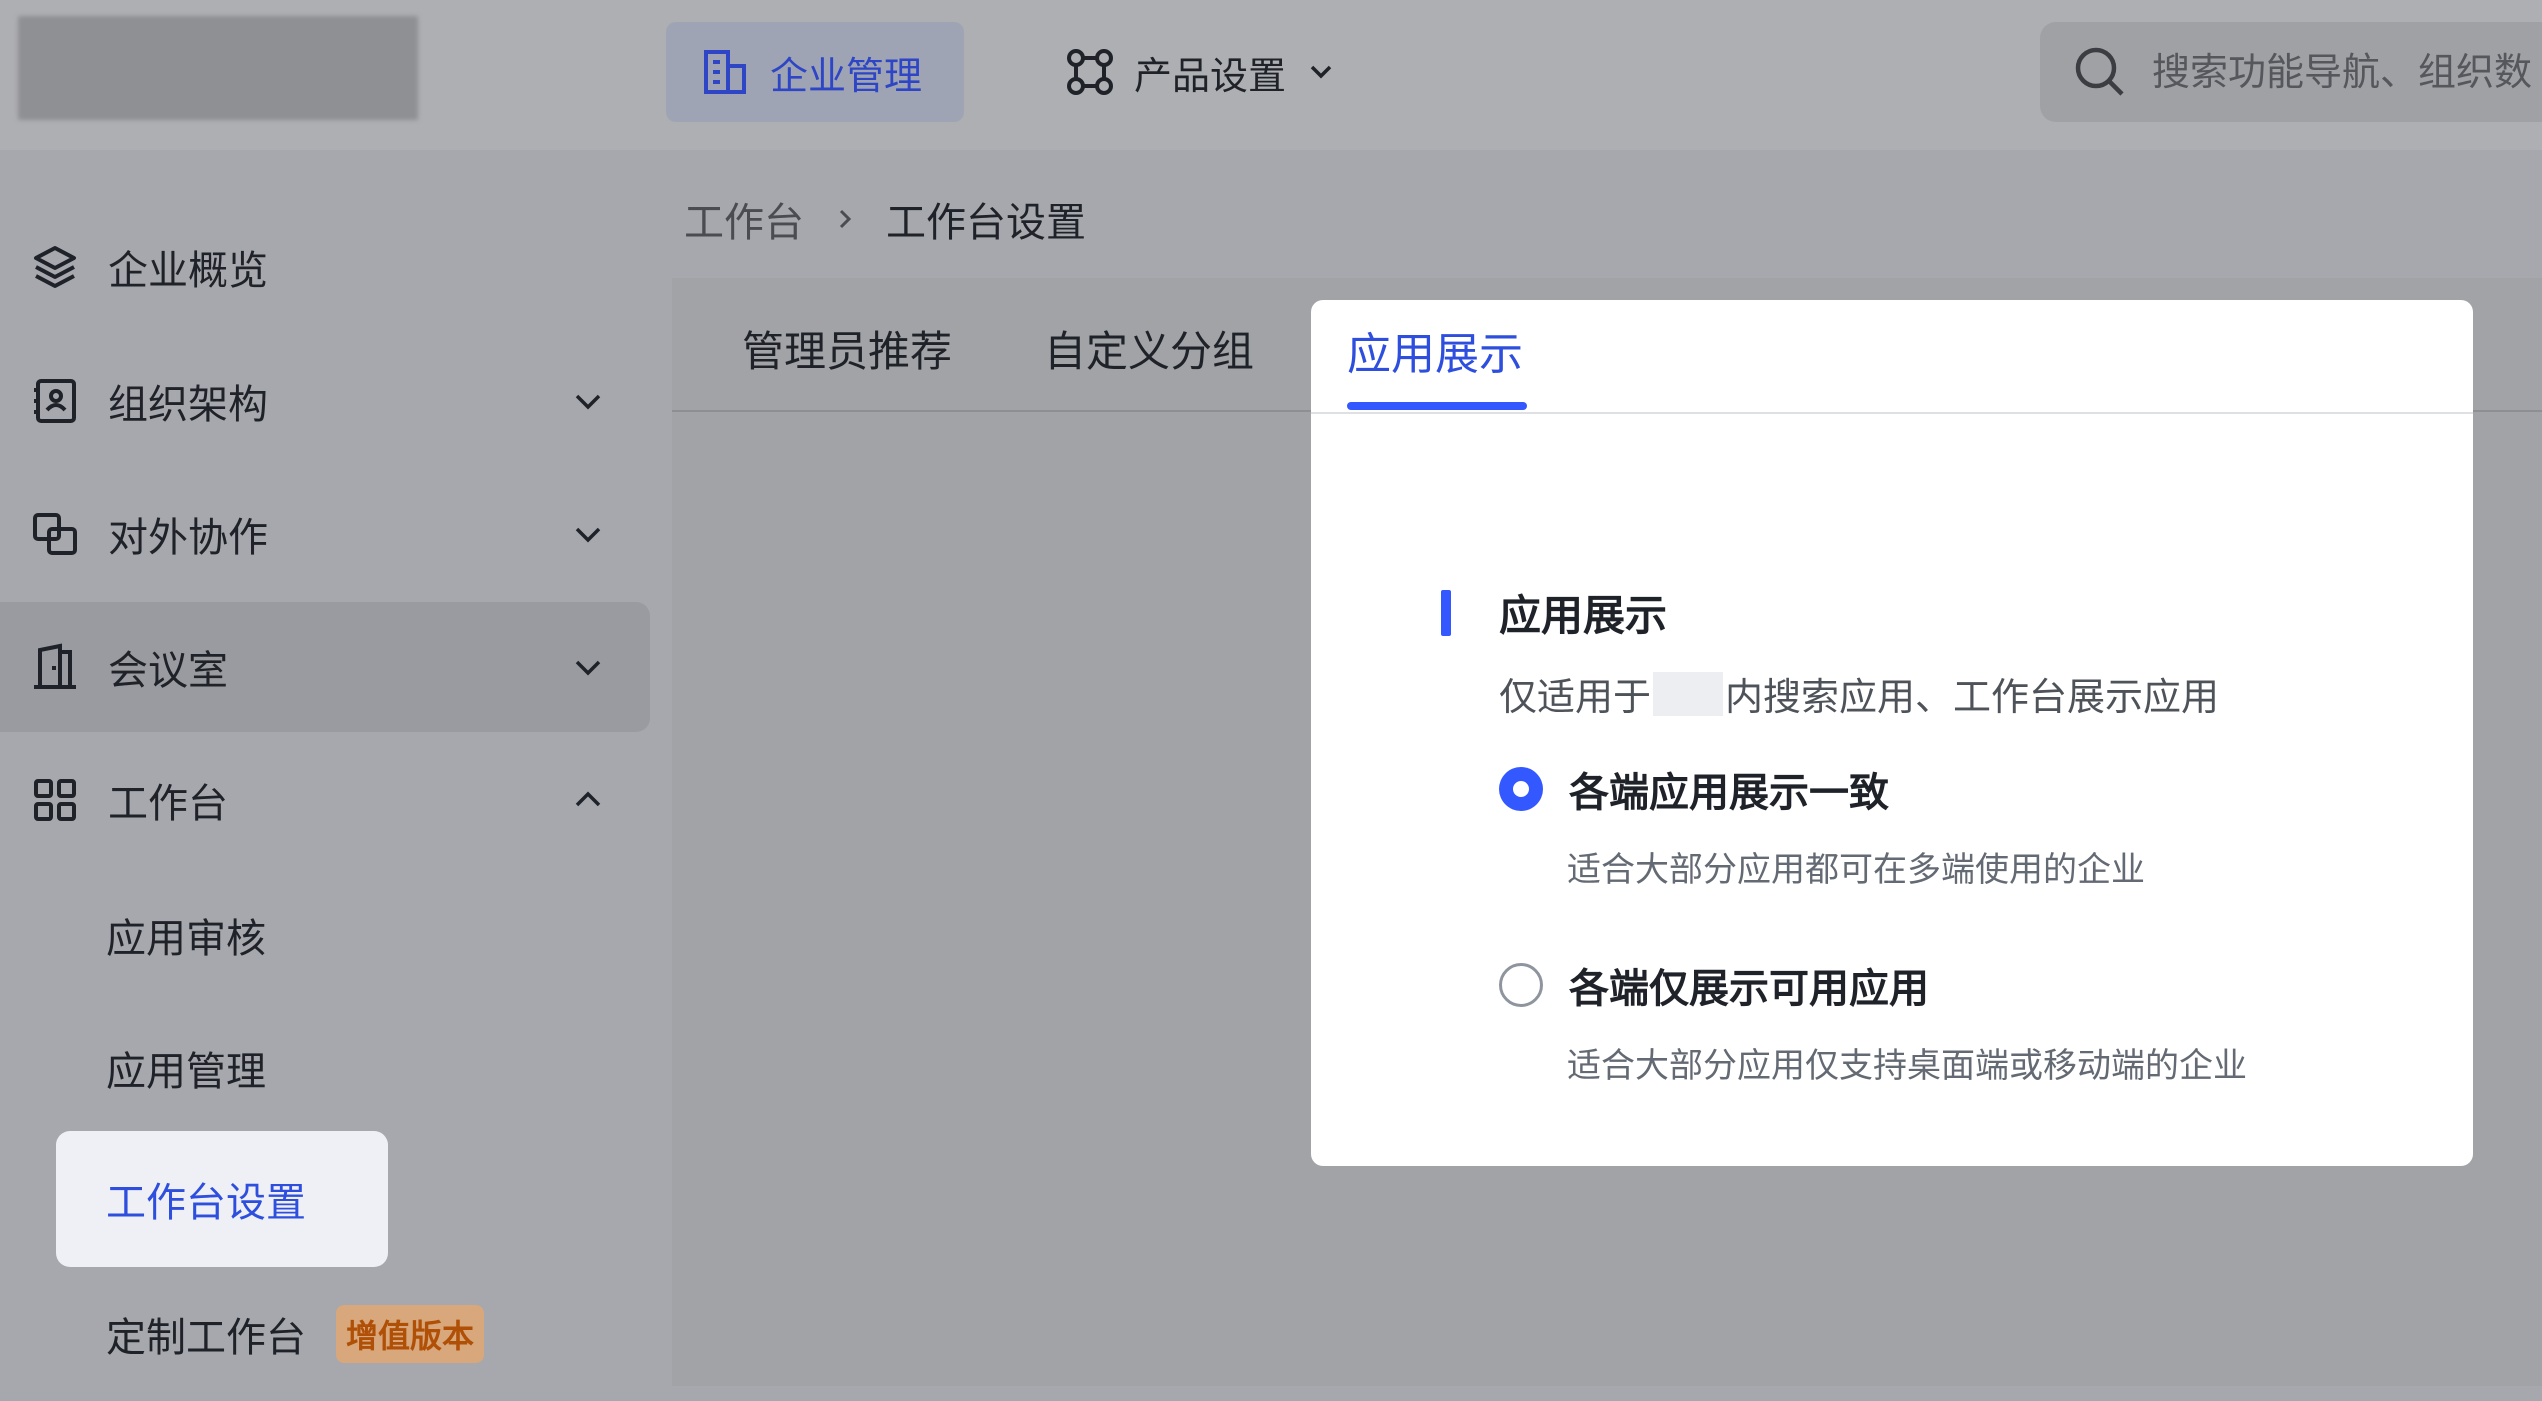 This screenshot has height=1401, width=2542. I want to click on description-suffix: 内搜索应用、工作台展示应用, so click(1972, 697).